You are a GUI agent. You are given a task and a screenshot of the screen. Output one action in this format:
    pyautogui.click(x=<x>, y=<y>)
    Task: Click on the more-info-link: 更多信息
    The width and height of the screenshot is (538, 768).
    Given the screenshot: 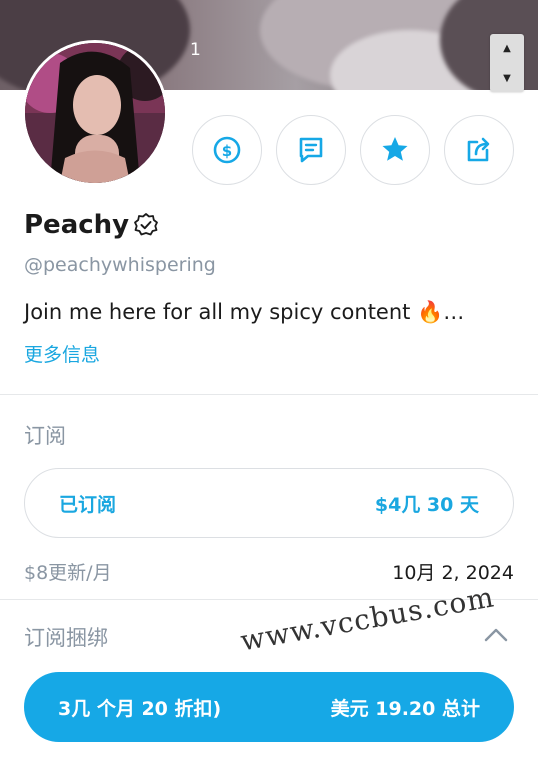 What is the action you would take?
    pyautogui.click(x=62, y=353)
    